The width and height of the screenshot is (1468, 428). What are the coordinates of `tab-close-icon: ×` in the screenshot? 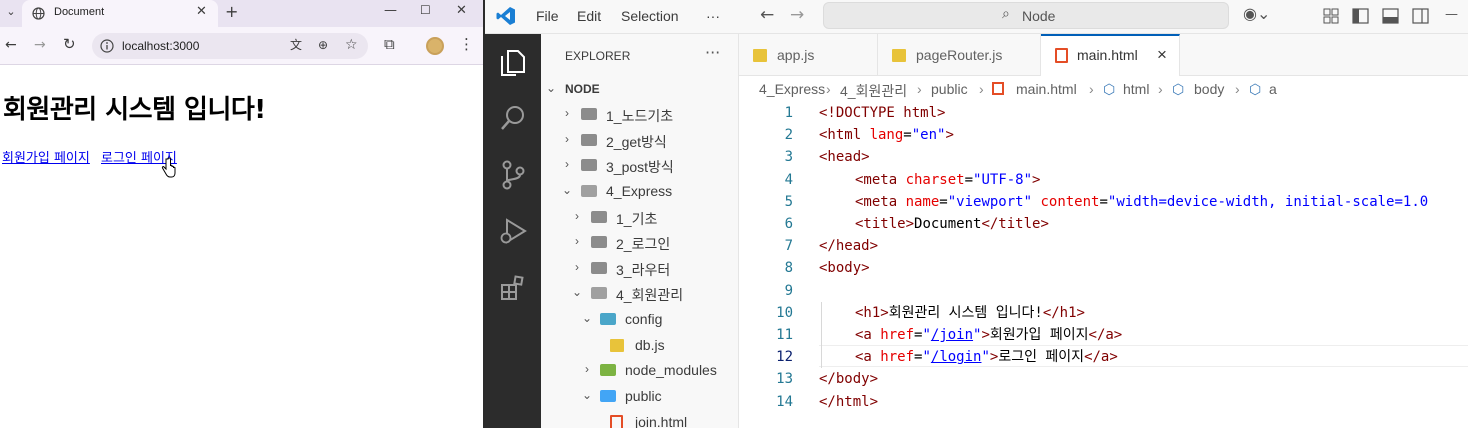 It's located at (1162, 55).